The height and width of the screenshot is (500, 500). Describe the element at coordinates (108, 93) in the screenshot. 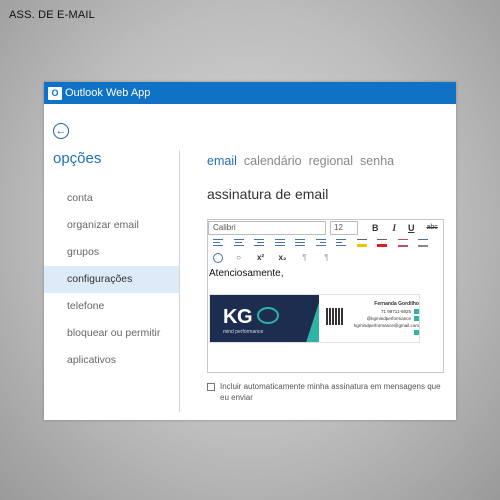

I see `app-title: Outlook Web App` at that location.